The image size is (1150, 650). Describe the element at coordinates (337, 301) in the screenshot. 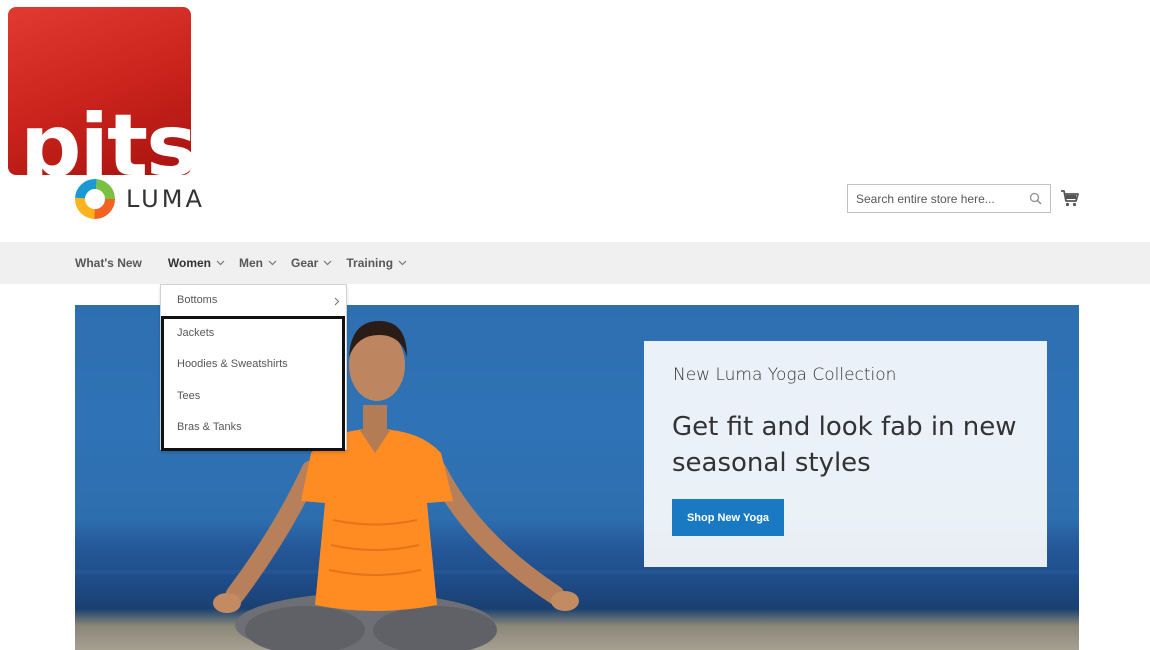

I see `chevron-right-icon` at that location.